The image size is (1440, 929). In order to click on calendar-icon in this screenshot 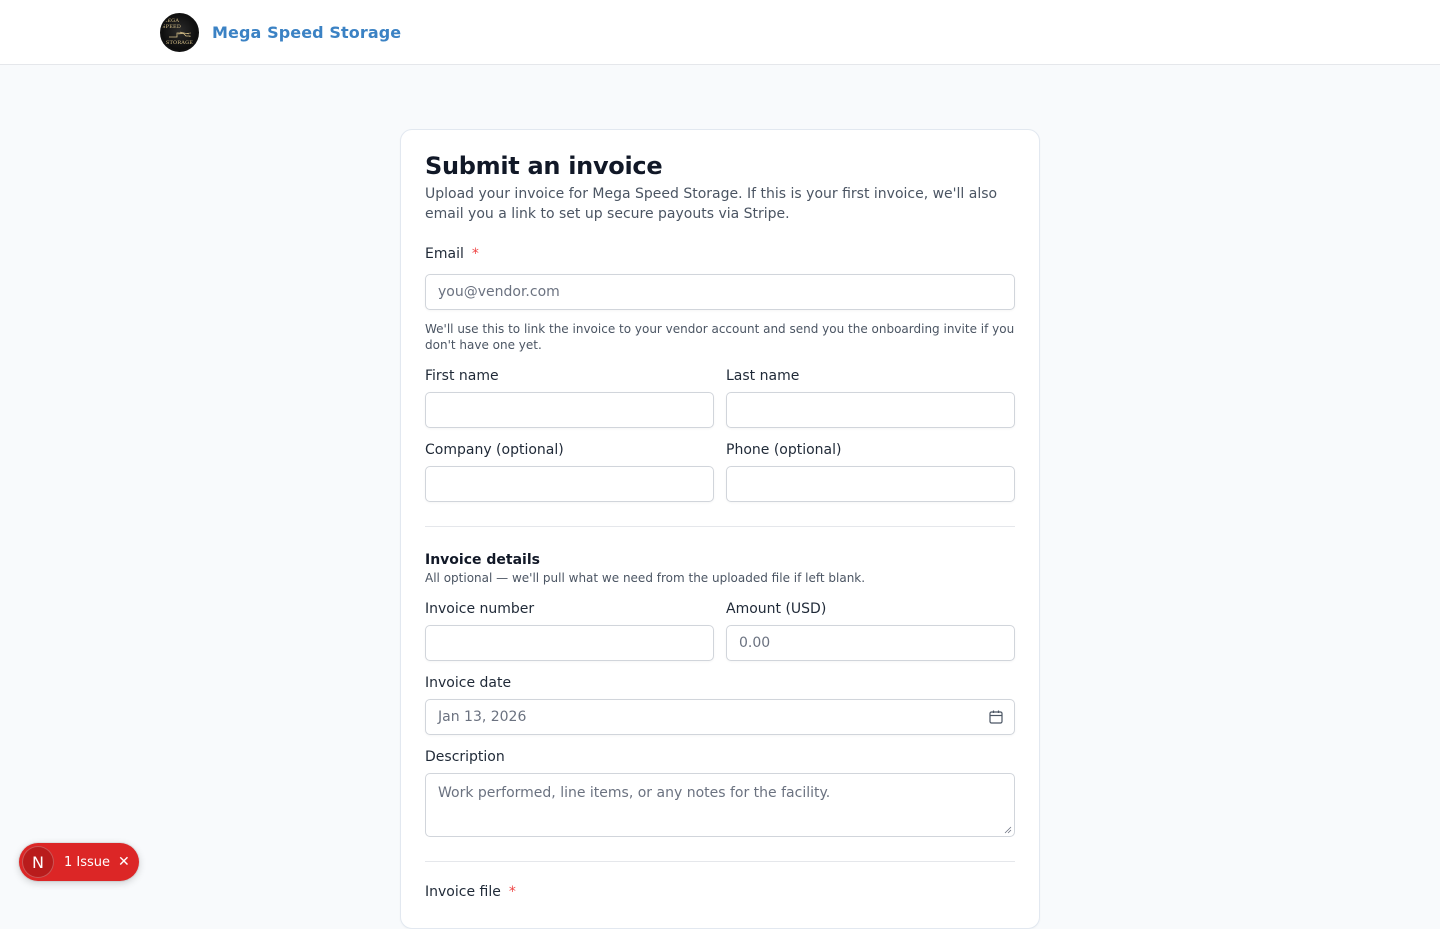, I will do `click(996, 717)`.